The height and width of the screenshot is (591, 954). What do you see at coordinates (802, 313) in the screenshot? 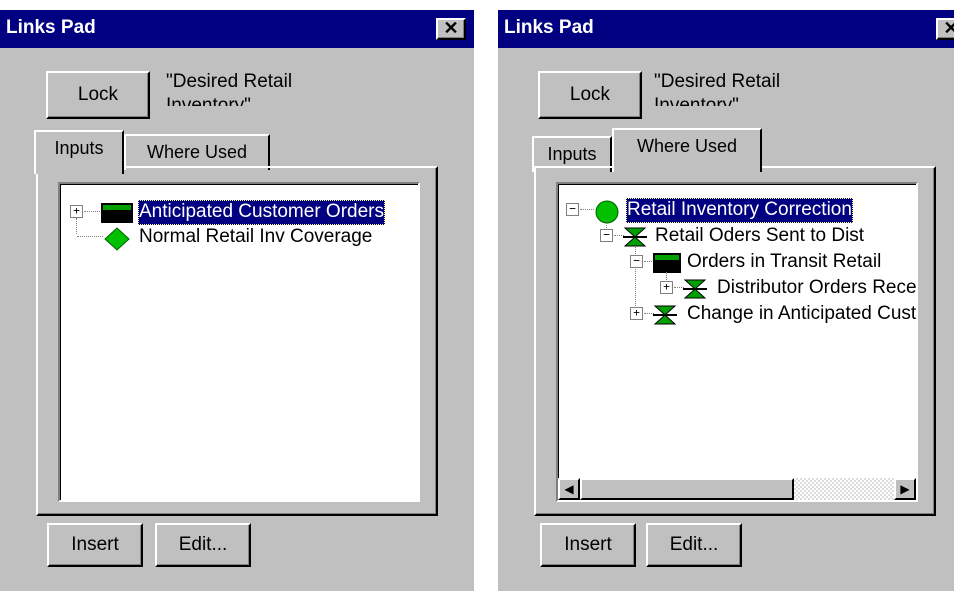
I see `tree-item-label: Change in Anticipated Customer Orders` at bounding box center [802, 313].